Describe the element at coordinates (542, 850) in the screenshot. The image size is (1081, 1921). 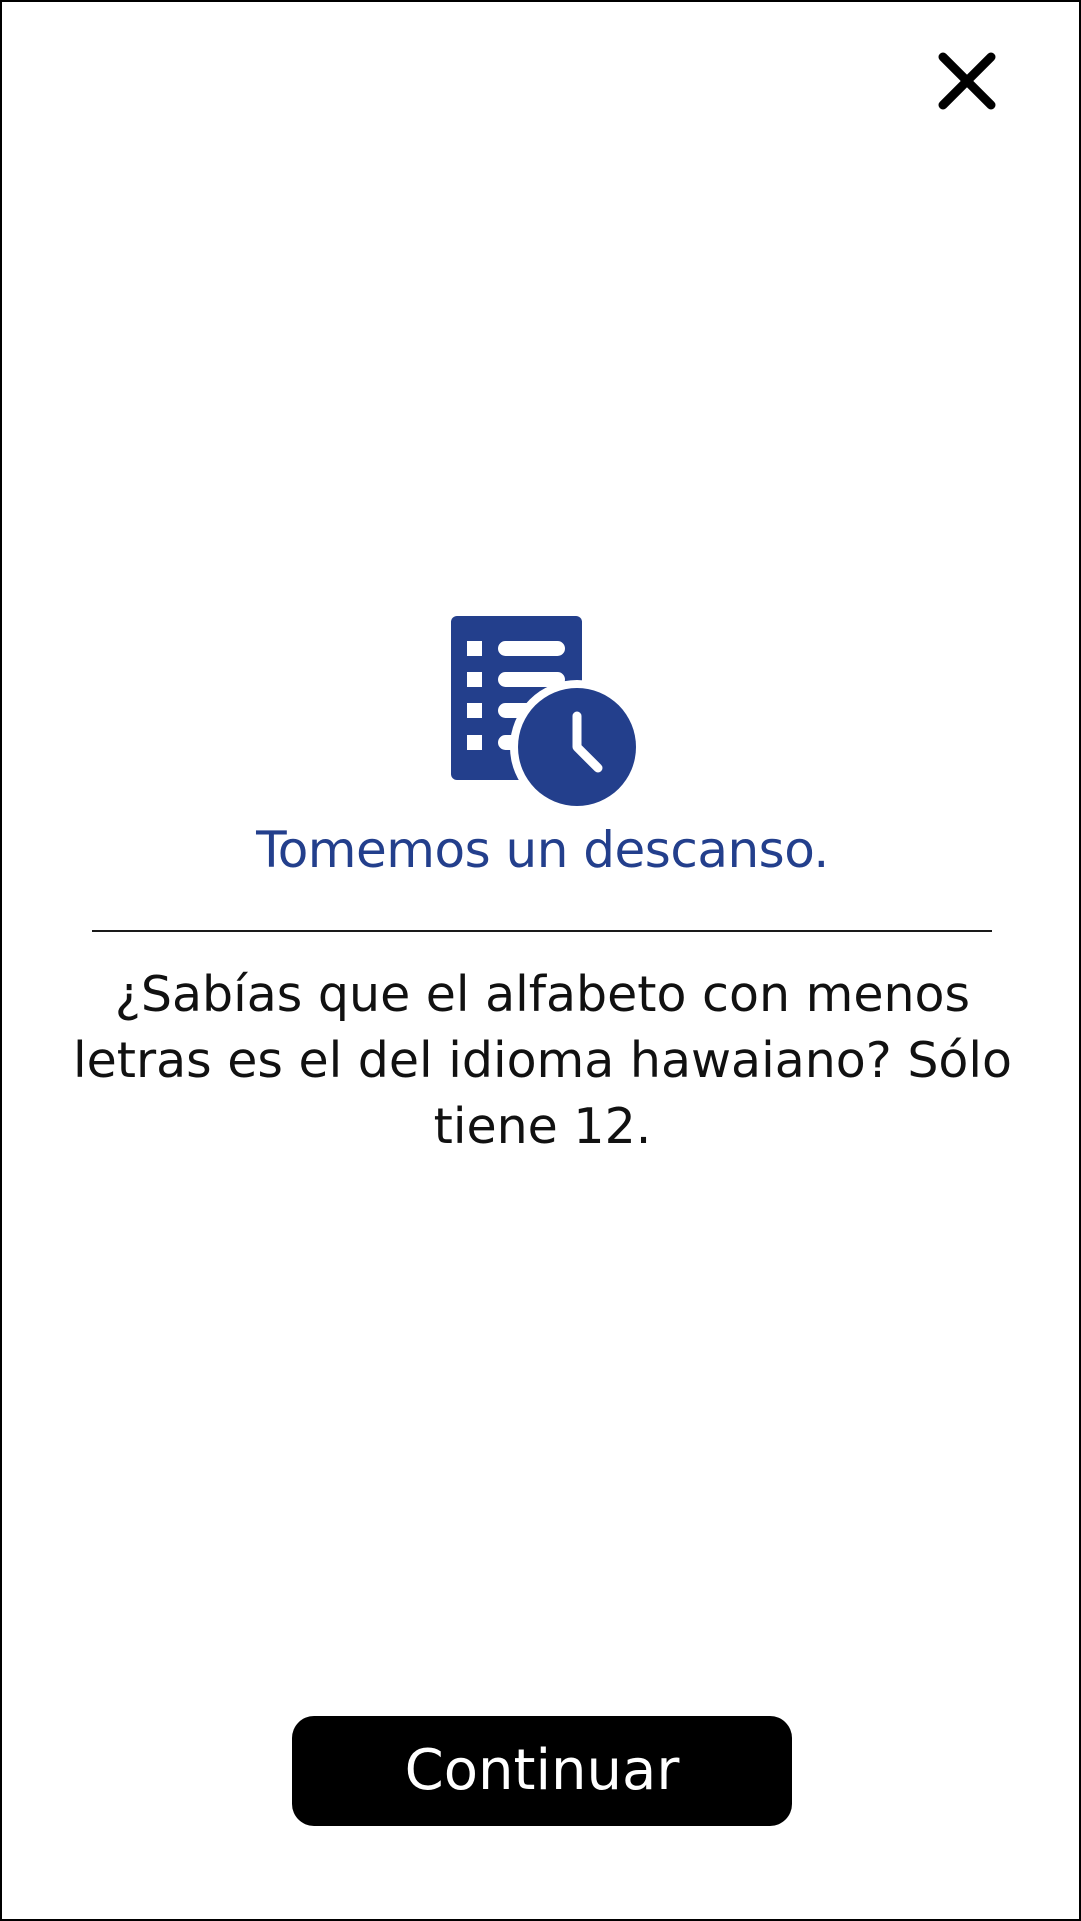
I see `break-title: Tomemos un descanso.` at that location.